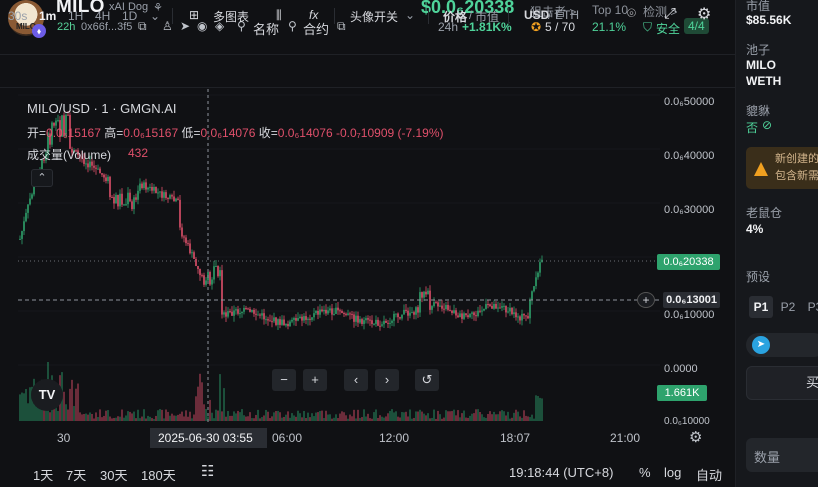  Describe the element at coordinates (292, 26) in the screenshot. I see `search-icon: ⚲` at that location.